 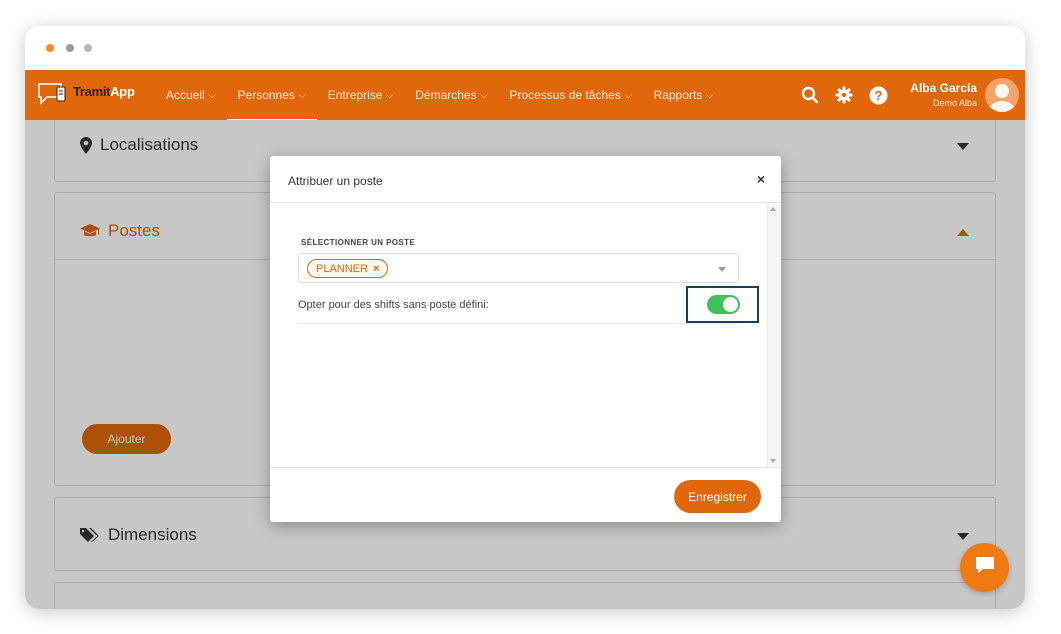 I want to click on user-company: Demo Alba, so click(x=954, y=103).